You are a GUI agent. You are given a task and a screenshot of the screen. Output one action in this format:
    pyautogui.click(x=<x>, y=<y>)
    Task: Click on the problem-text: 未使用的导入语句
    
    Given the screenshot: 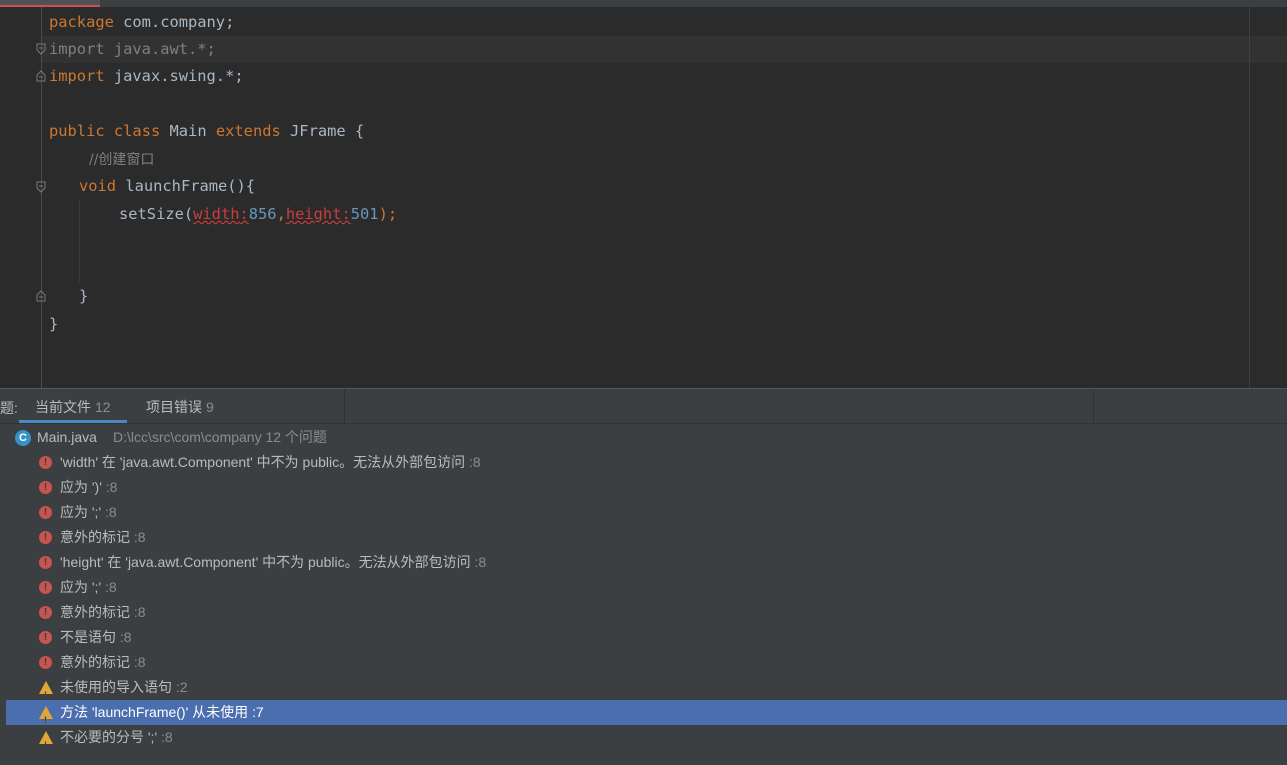 What is the action you would take?
    pyautogui.click(x=116, y=687)
    